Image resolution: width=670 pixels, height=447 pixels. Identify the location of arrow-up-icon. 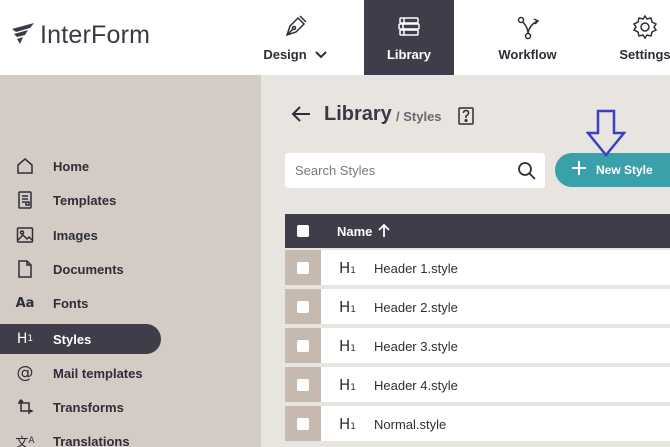
(384, 231).